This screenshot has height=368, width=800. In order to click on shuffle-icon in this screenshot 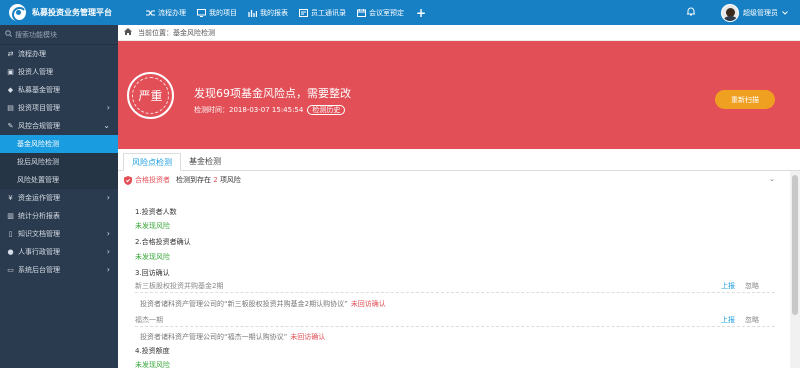, I will do `click(150, 13)`.